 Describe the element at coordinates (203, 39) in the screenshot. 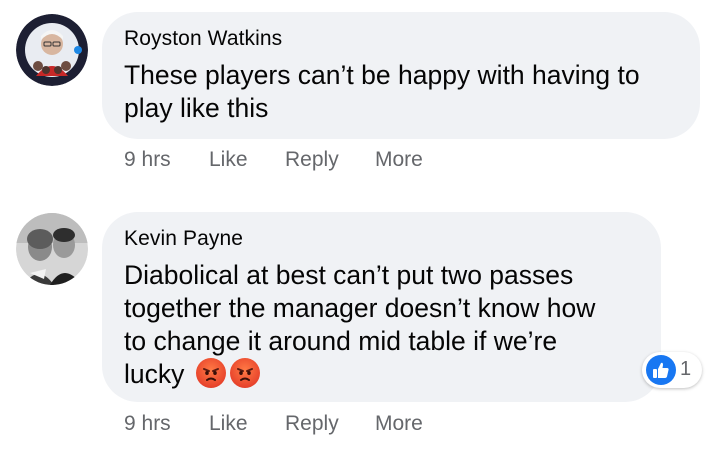

I see `comment-author: Royston Watkins` at that location.